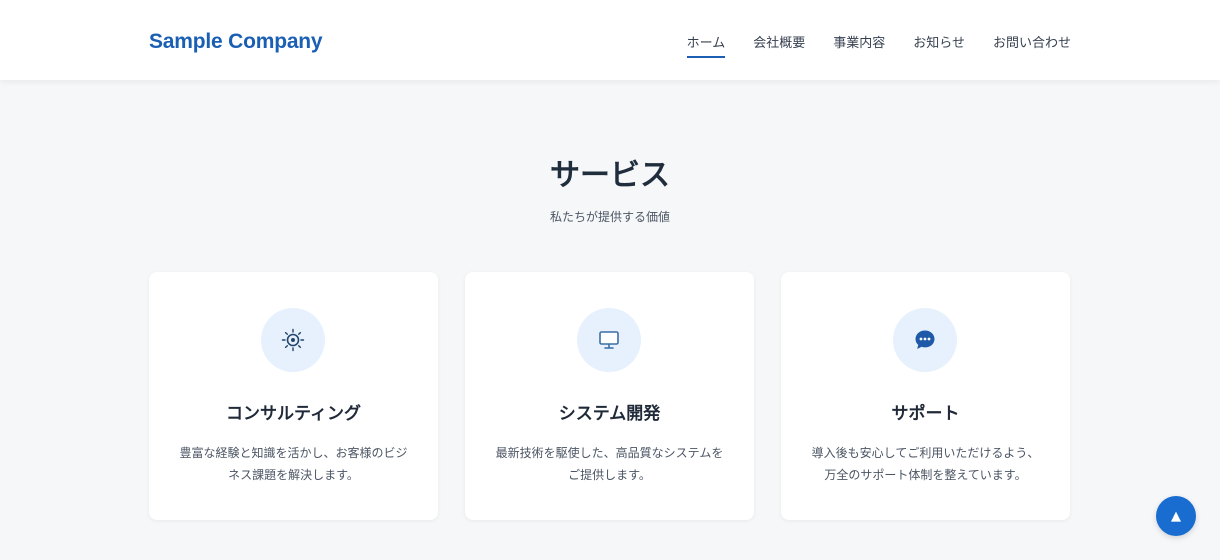 Image resolution: width=1220 pixels, height=560 pixels. Describe the element at coordinates (293, 414) in the screenshot. I see `card-title: コンサルティング` at that location.